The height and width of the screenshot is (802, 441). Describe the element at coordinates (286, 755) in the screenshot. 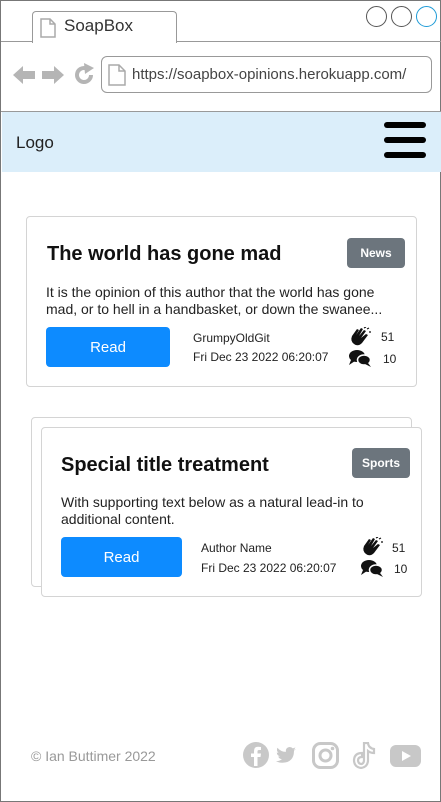

I see `twitter-icon` at that location.